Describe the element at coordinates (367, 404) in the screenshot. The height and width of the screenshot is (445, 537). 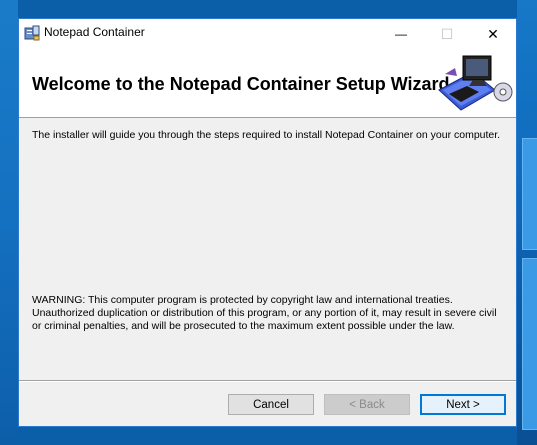
I see `back-button: < Back` at that location.